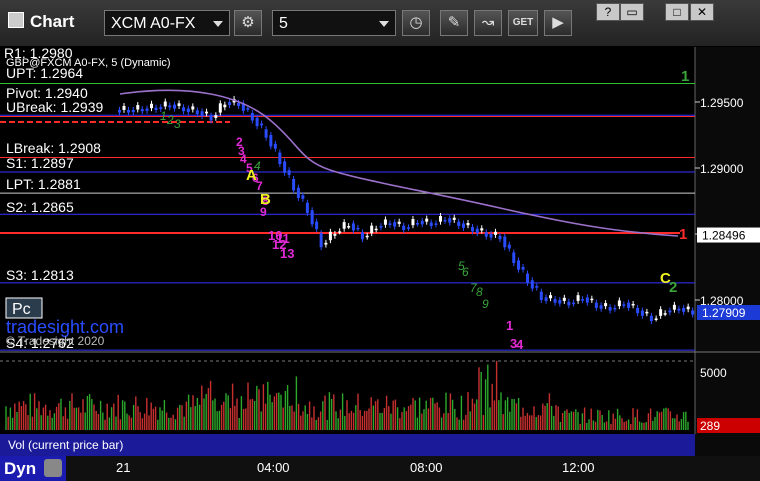 This screenshot has width=760, height=481. I want to click on count-magenta: 1, so click(509, 325).